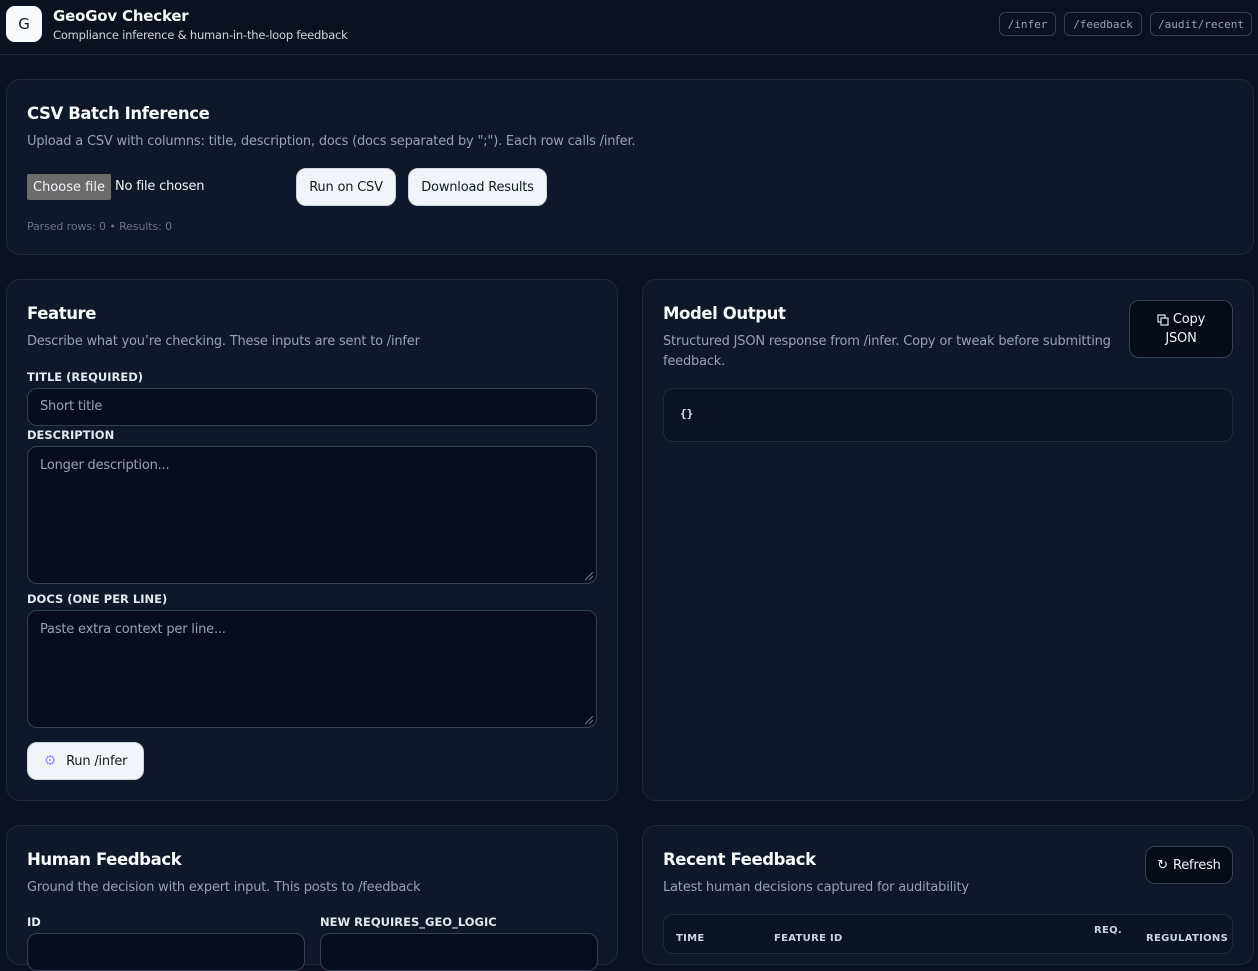 The height and width of the screenshot is (971, 1258). Describe the element at coordinates (1187, 938) in the screenshot. I see `column-header-regulations: REGULATIONS` at that location.